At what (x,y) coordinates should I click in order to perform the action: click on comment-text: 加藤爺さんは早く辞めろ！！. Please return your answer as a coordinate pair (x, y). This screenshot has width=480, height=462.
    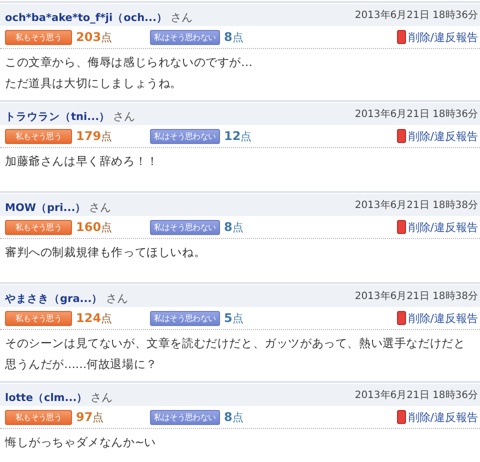
    Looking at the image, I should click on (81, 161).